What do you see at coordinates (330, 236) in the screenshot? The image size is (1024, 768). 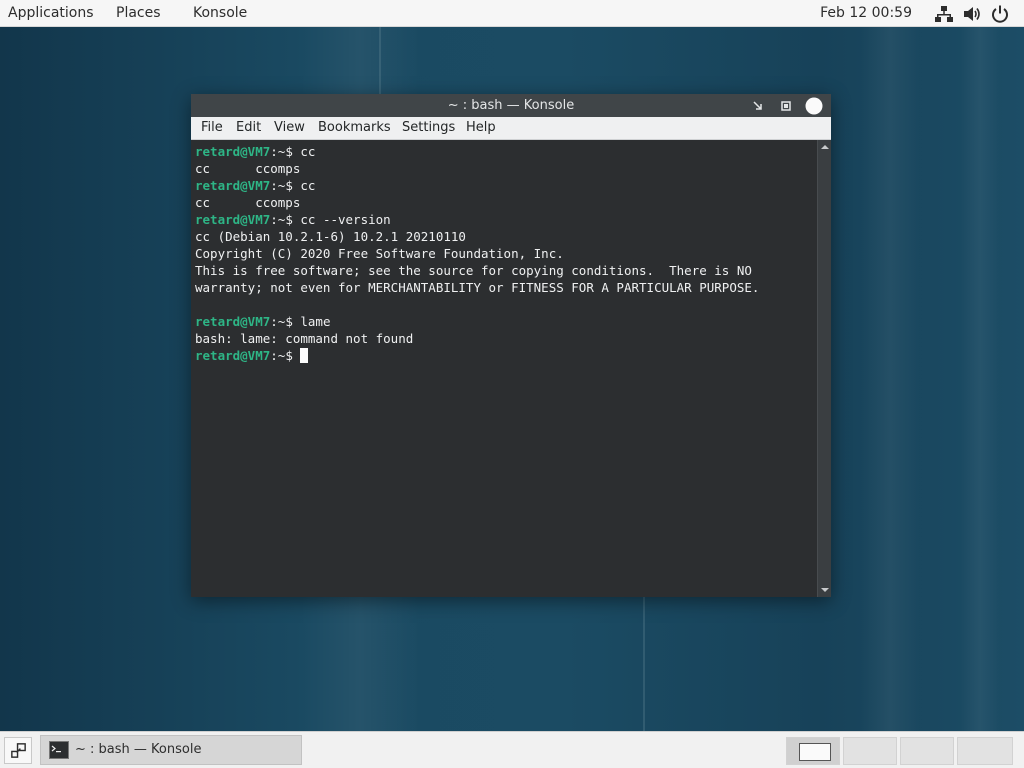 I see `terminal-output-text: cc (Debian 10.2.1-6) 10.2.1 20210110` at bounding box center [330, 236].